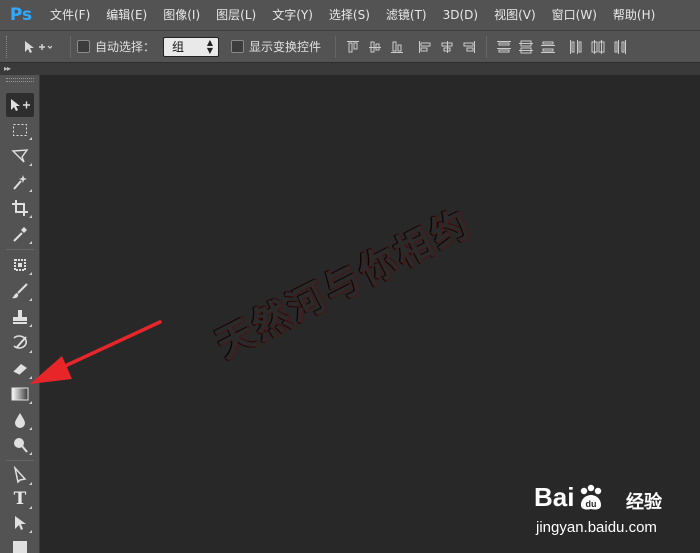 This screenshot has width=700, height=553. Describe the element at coordinates (644, 502) in the screenshot. I see `baidu-product-name: 经验` at that location.